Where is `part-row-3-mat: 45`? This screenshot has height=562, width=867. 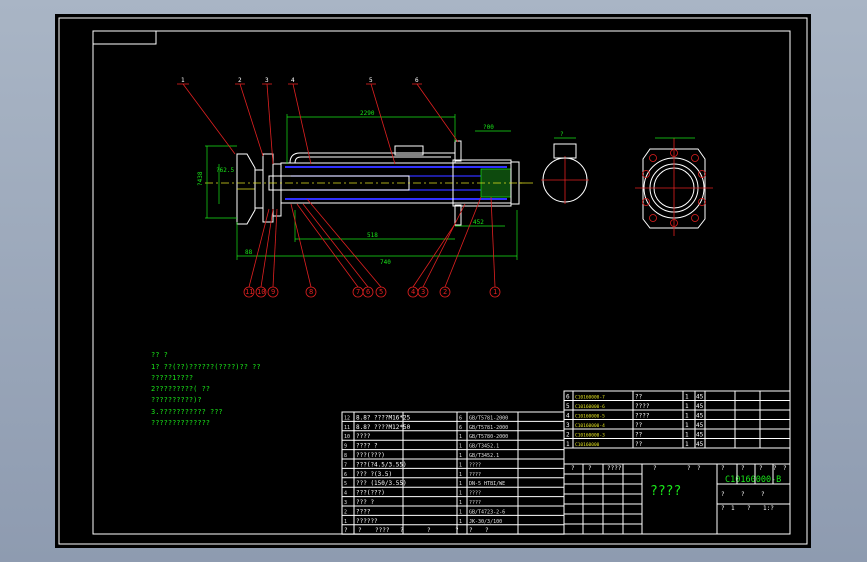 part-row-3-mat: 45 is located at coordinates (700, 425).